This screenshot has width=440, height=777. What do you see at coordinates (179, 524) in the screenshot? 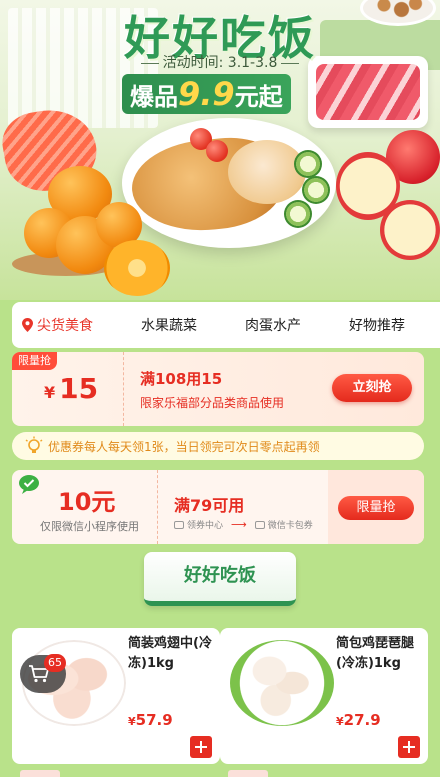
I see `coupon-center-icon` at bounding box center [179, 524].